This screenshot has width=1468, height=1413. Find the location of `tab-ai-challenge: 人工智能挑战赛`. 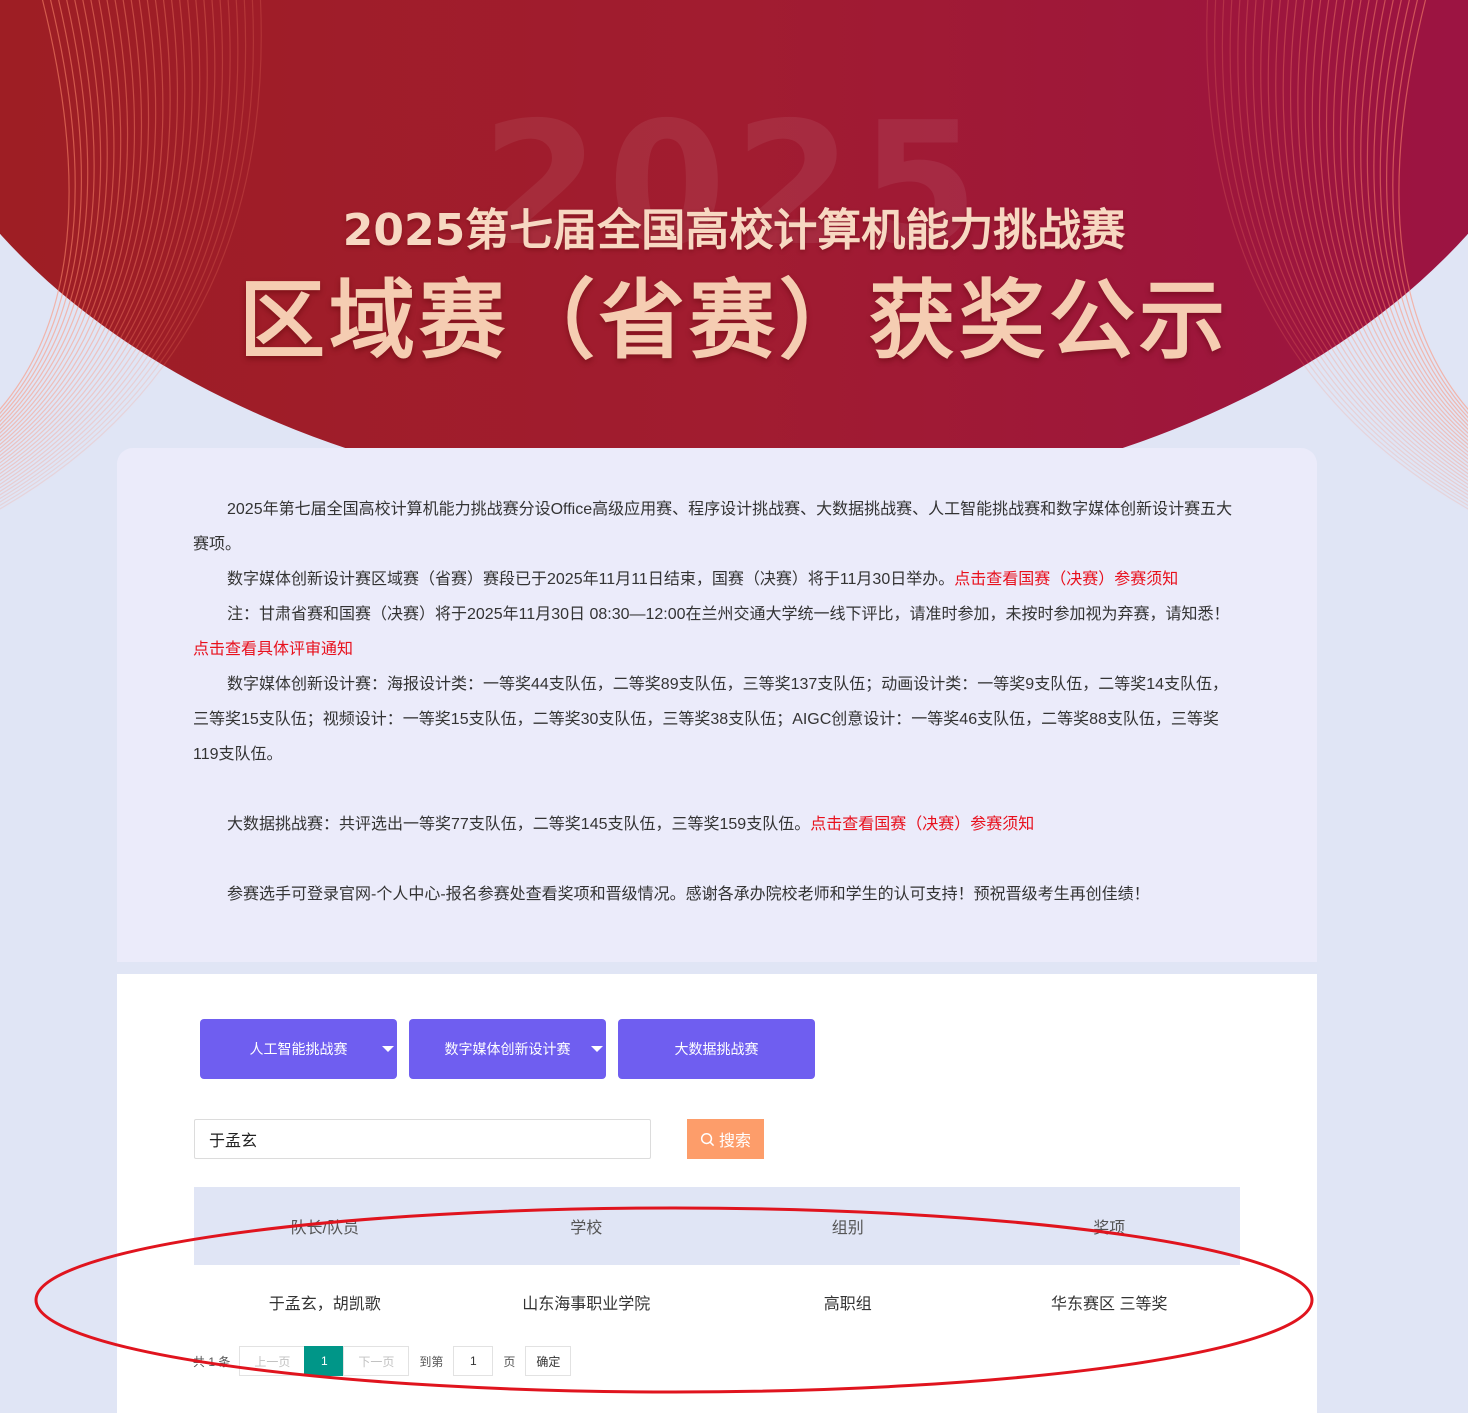

tab-ai-challenge: 人工智能挑战赛 is located at coordinates (298, 1049).